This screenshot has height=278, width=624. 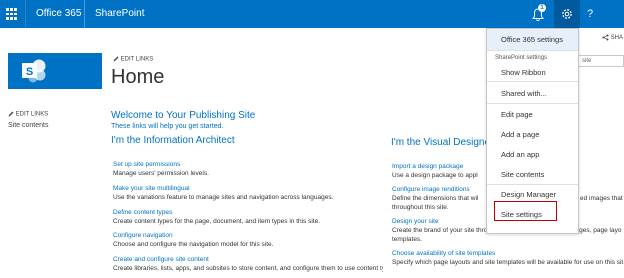 I want to click on left-nav-site-contents: Site contents, so click(x=28, y=125).